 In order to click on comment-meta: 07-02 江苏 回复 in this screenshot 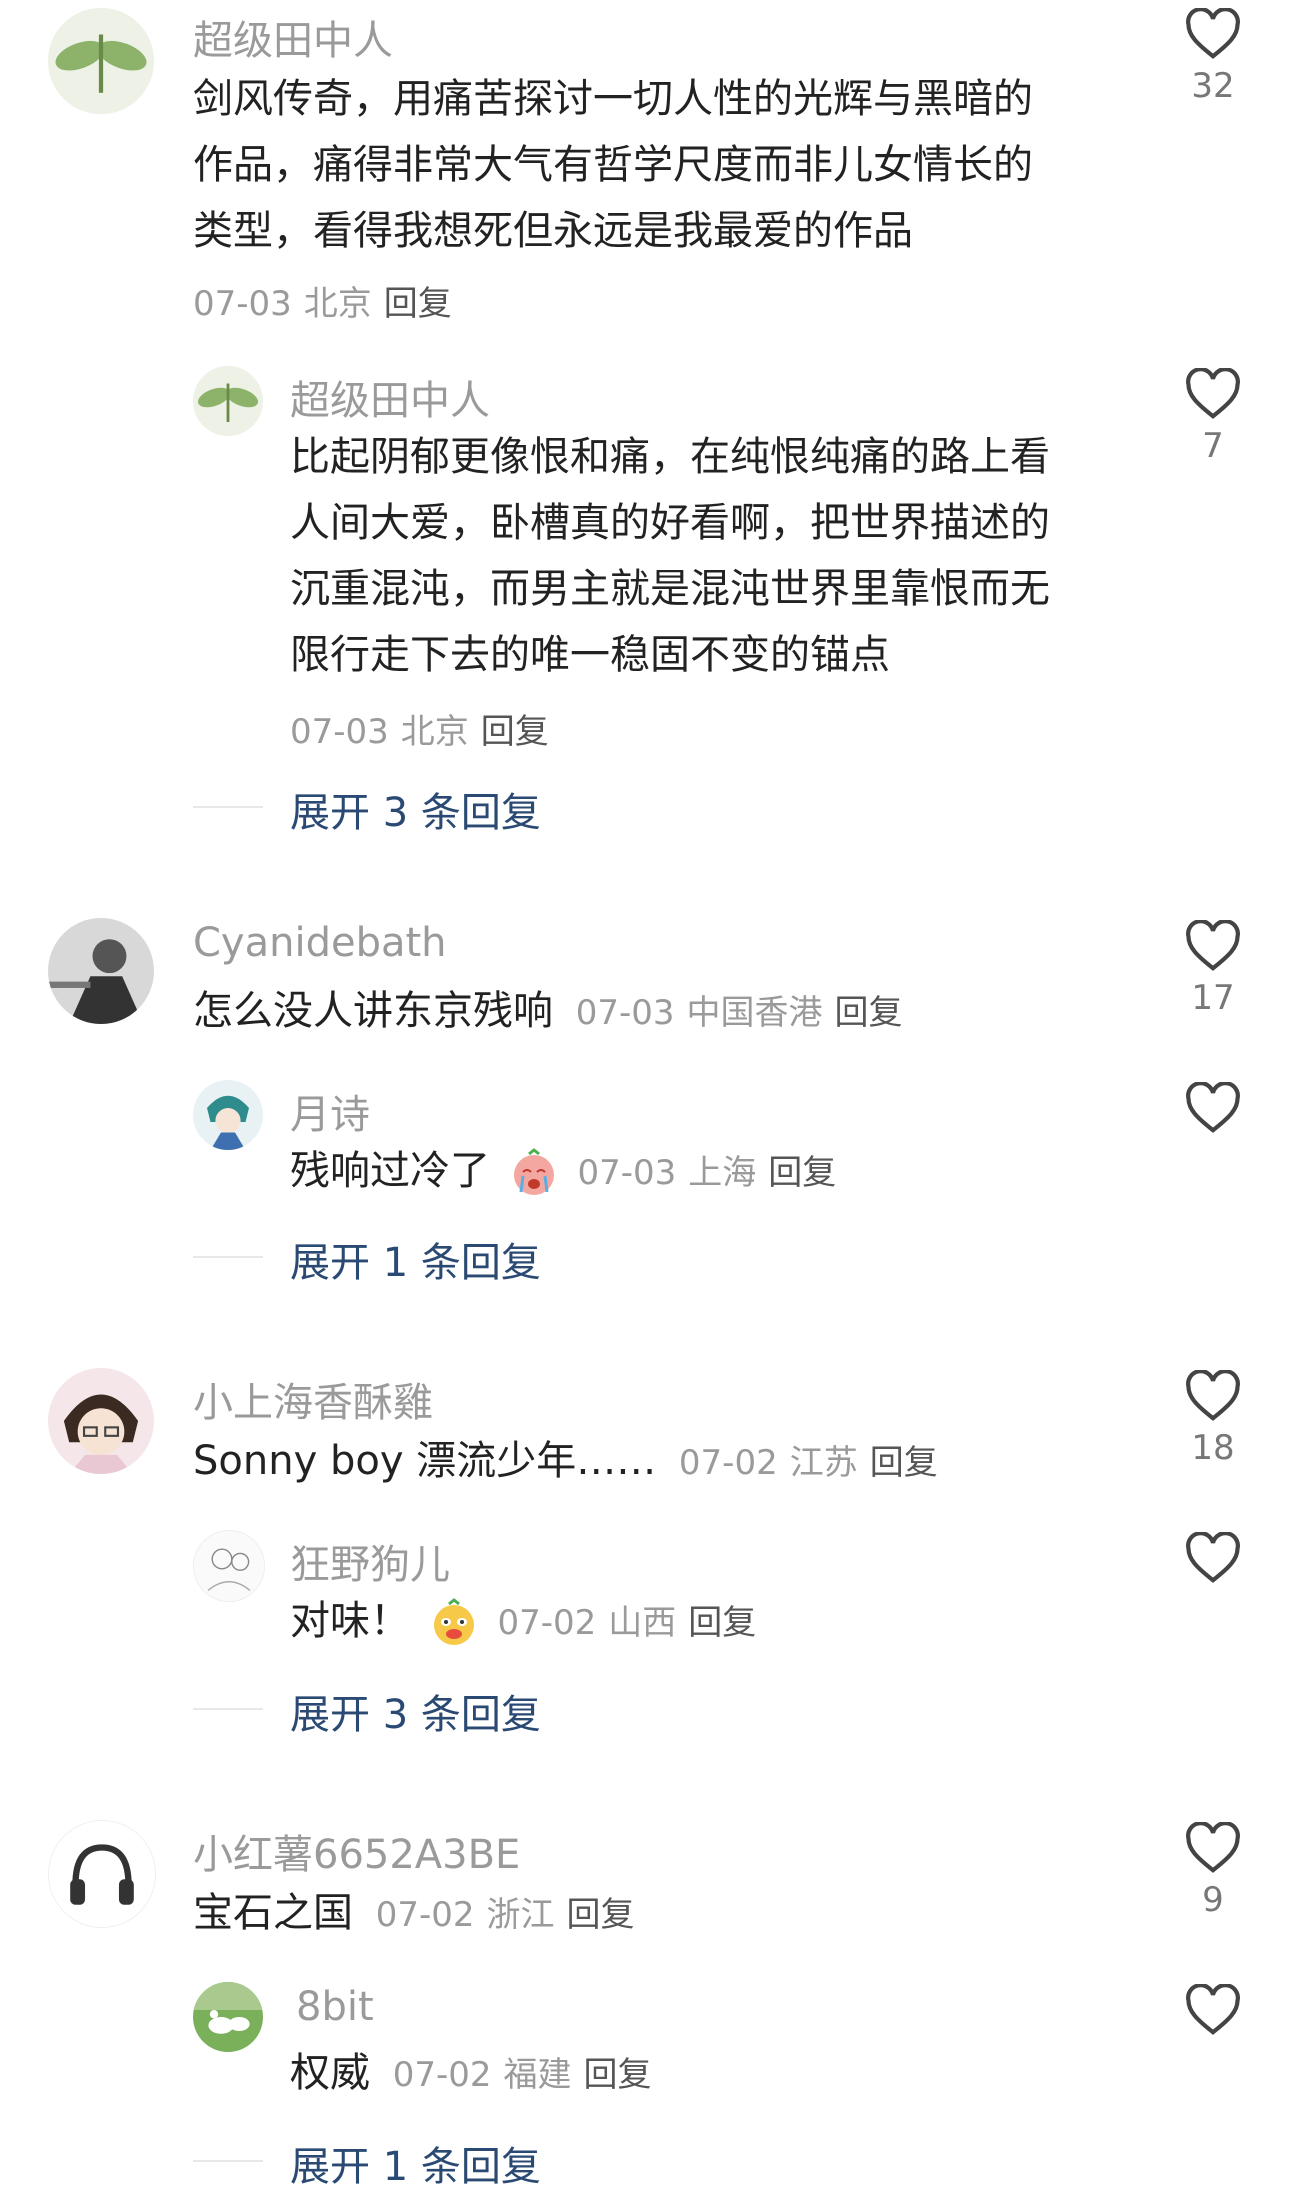, I will do `click(814, 1463)`.